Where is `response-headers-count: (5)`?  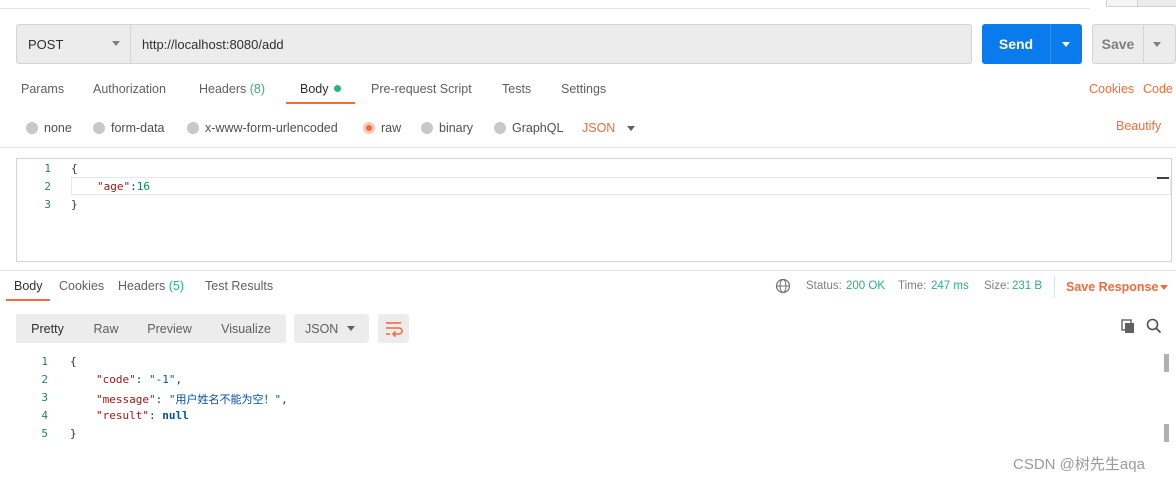 response-headers-count: (5) is located at coordinates (176, 286).